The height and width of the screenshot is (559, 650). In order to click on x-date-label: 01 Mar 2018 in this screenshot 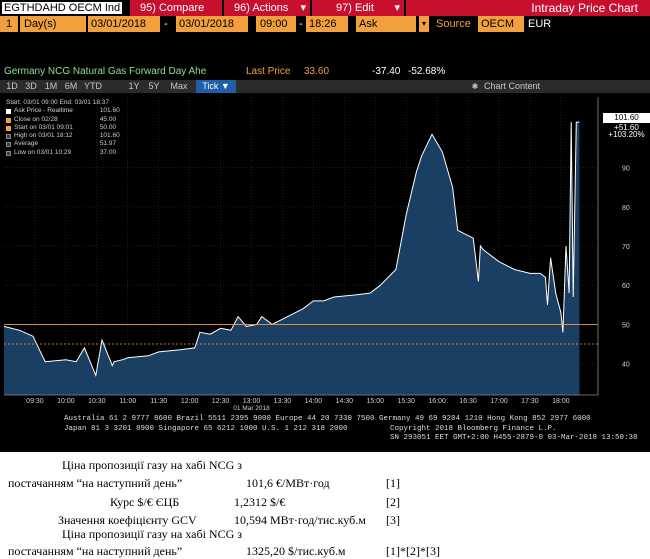, I will do `click(251, 408)`.